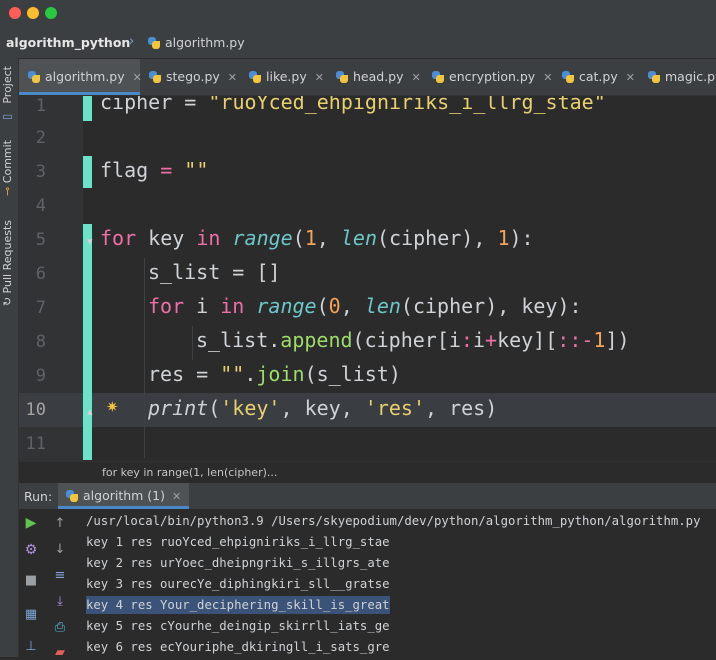 This screenshot has height=660, width=716. I want to click on line-number: 2, so click(32, 138).